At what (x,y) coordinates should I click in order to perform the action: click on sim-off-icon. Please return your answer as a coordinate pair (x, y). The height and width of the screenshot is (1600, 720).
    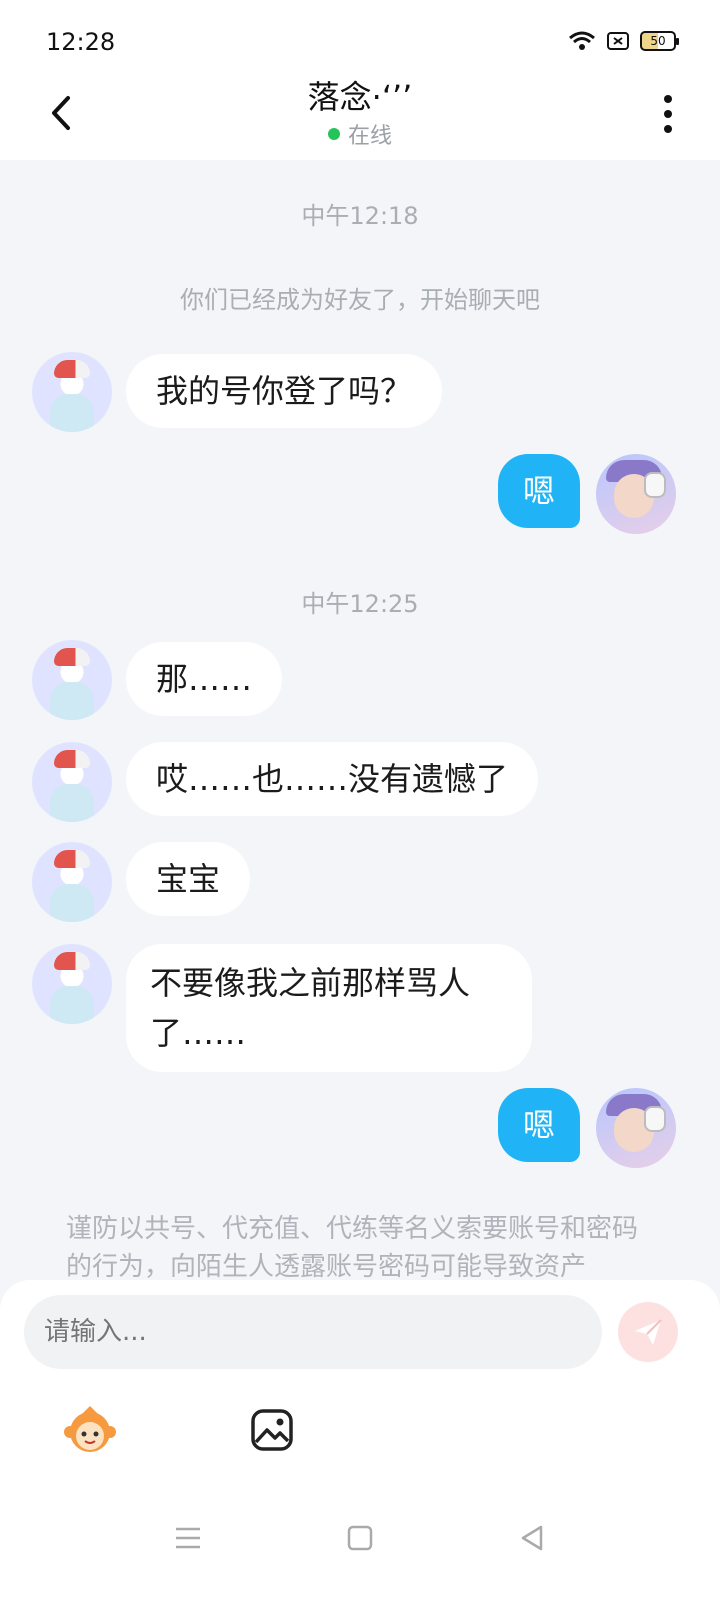
    Looking at the image, I should click on (618, 41).